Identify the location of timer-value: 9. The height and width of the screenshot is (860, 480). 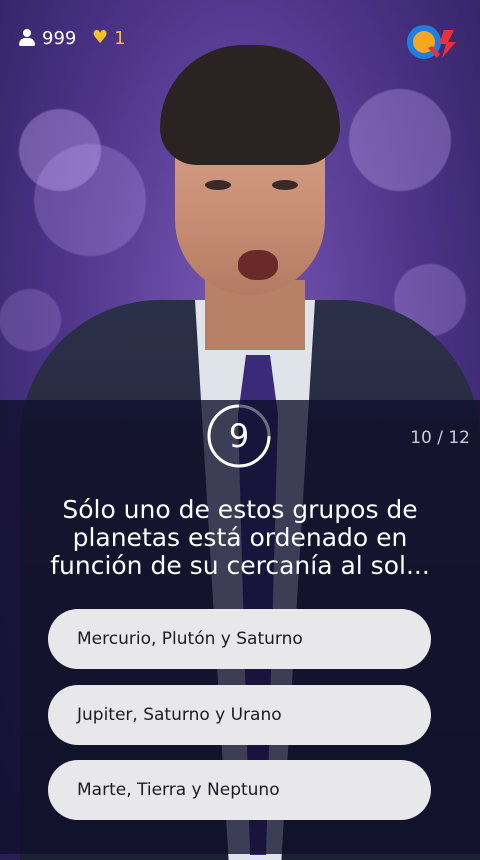
(239, 436).